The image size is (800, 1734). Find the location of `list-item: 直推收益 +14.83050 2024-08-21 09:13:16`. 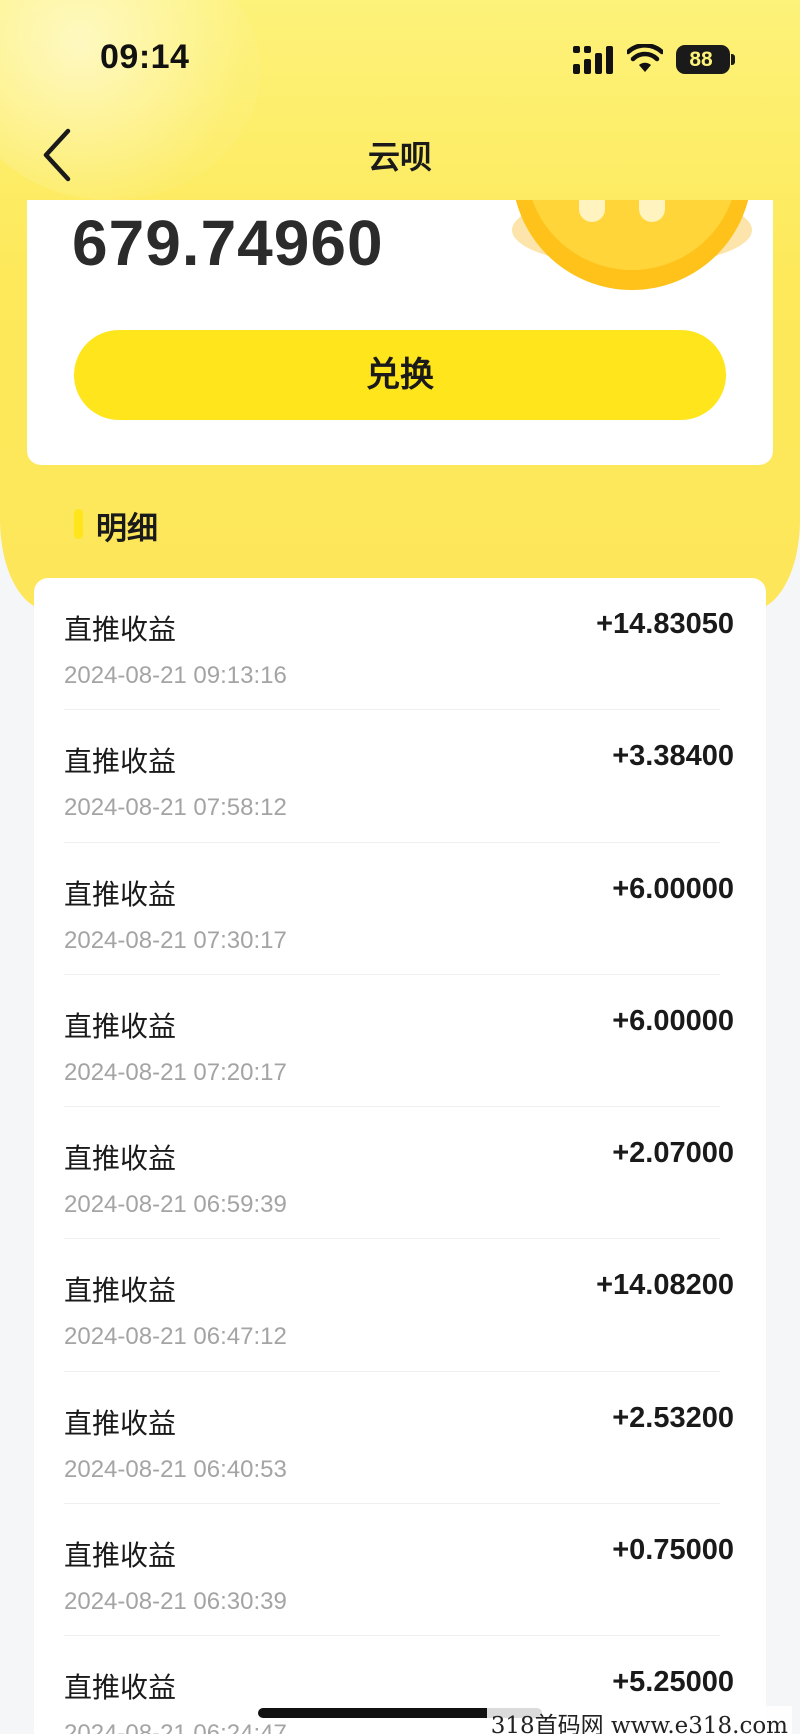

list-item: 直推收益 +14.83050 2024-08-21 09:13:16 is located at coordinates (400, 644).